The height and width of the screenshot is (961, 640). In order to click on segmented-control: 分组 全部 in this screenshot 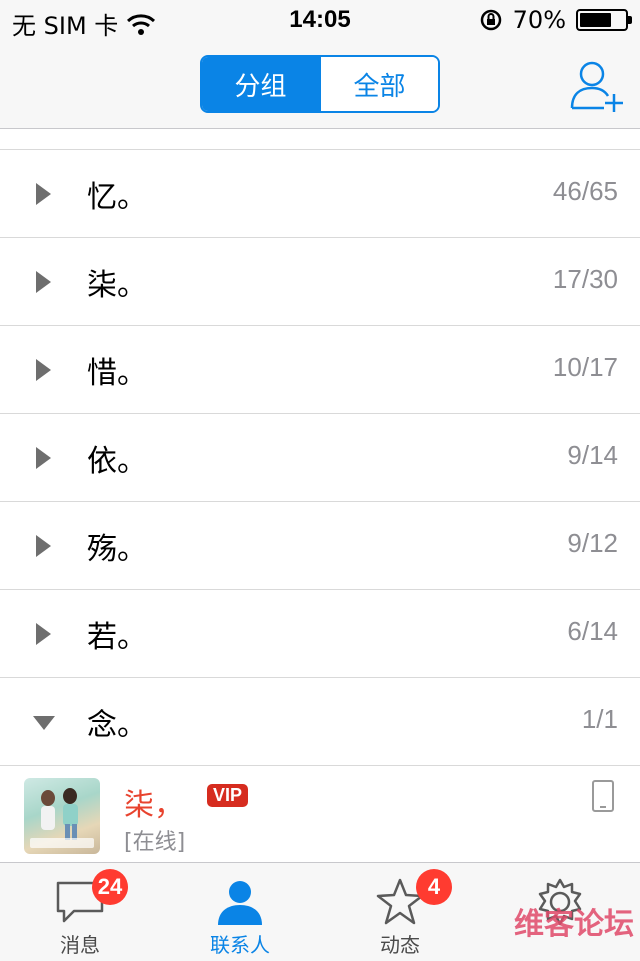, I will do `click(320, 84)`.